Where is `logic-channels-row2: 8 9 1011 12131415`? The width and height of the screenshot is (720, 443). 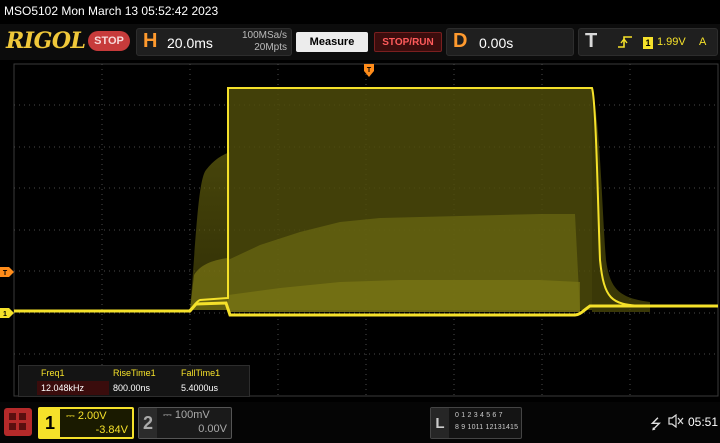 logic-channels-row2: 8 9 1011 12131415 is located at coordinates (487, 427).